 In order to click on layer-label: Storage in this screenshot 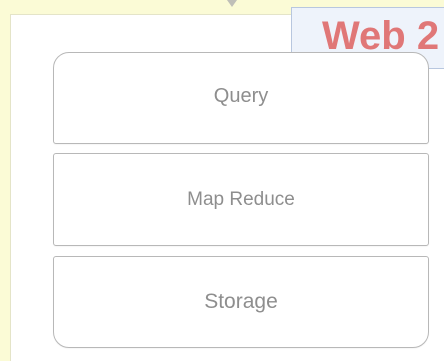, I will do `click(241, 301)`.